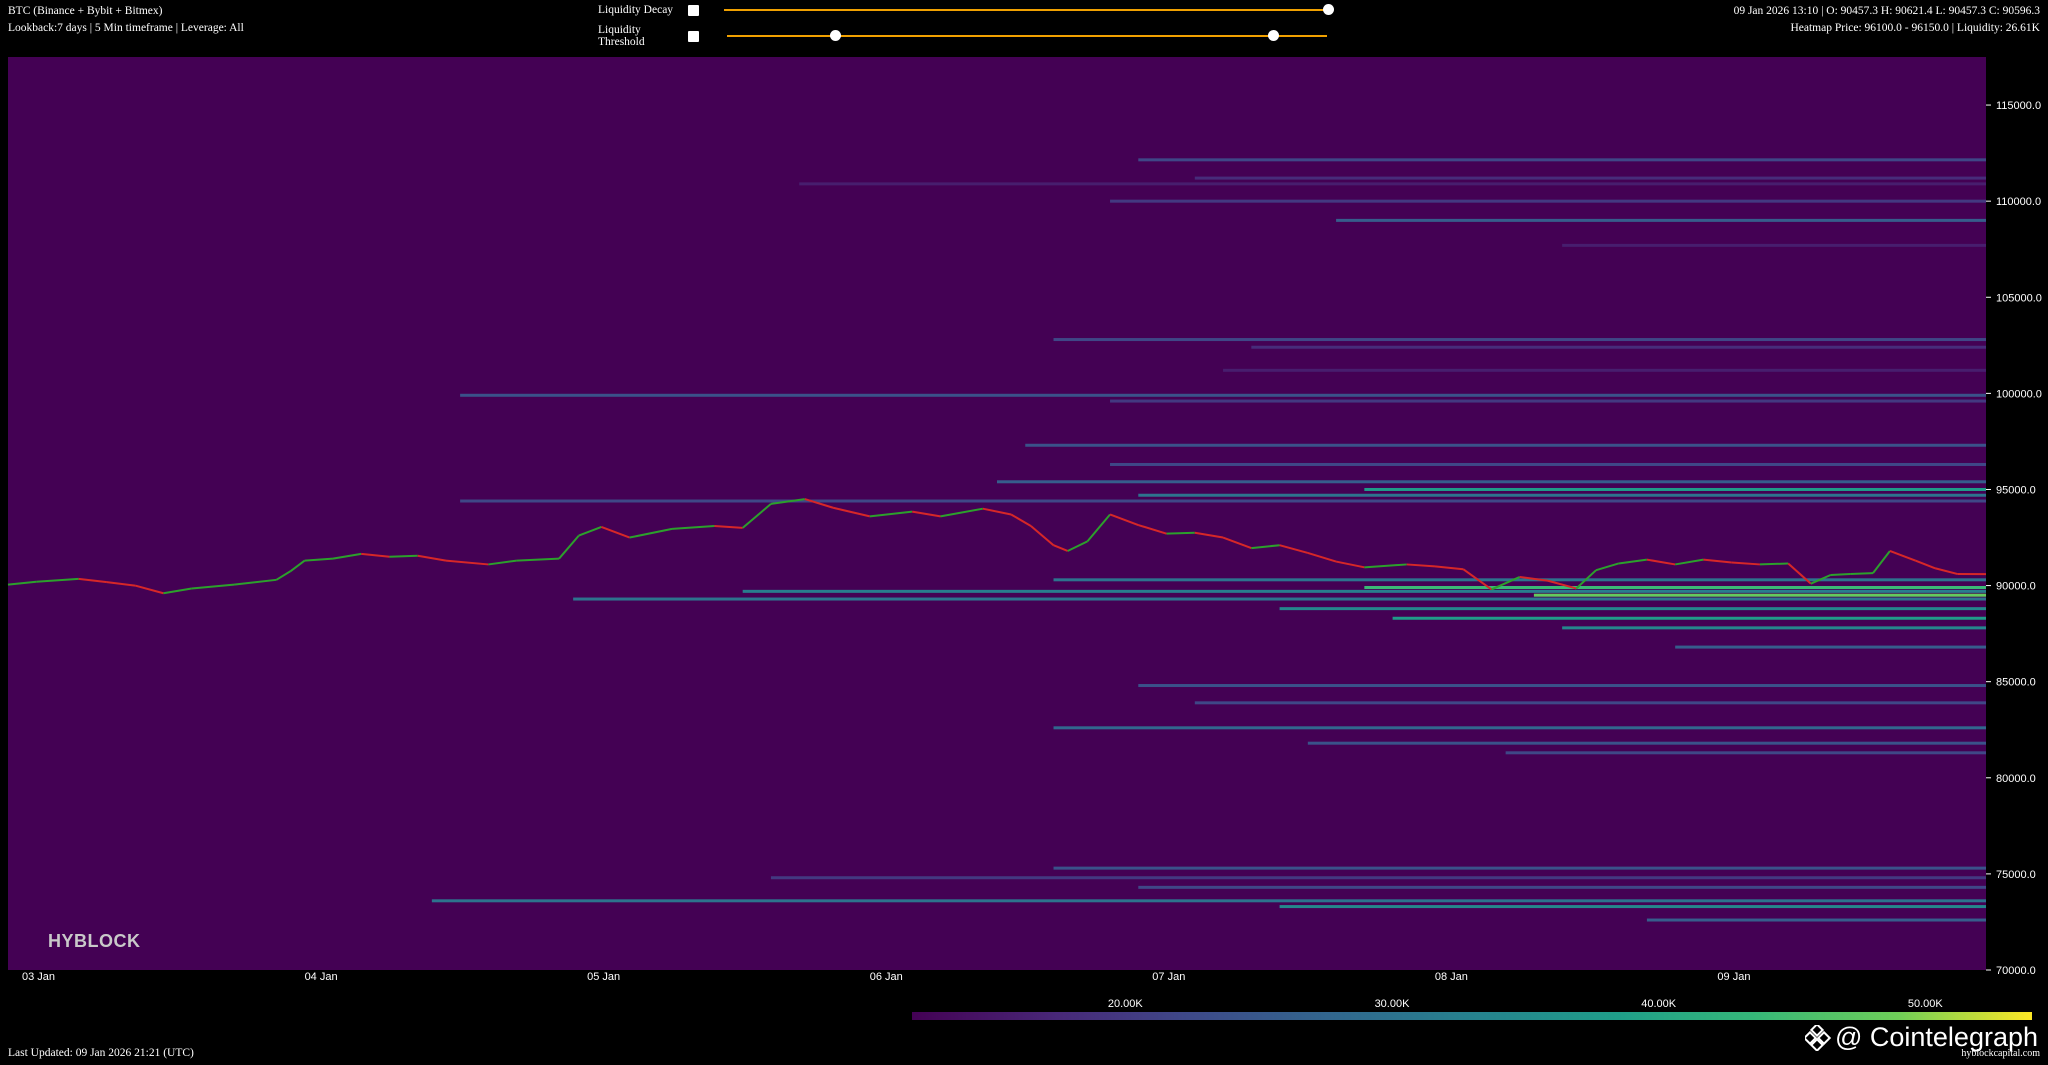  I want to click on y-tick-label: 95000.0, so click(2016, 490).